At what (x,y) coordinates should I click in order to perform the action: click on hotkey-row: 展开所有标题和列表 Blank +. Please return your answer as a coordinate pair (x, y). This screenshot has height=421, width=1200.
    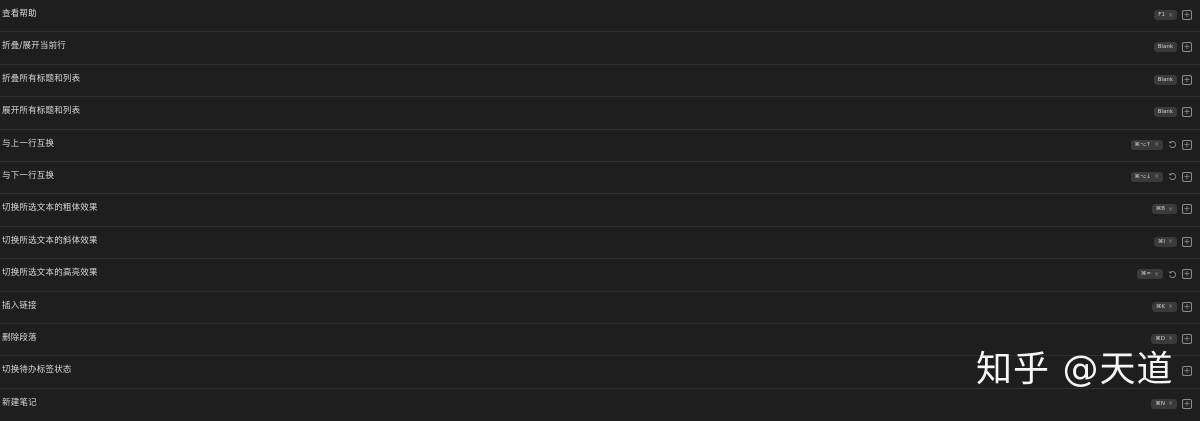
    Looking at the image, I should click on (600, 113).